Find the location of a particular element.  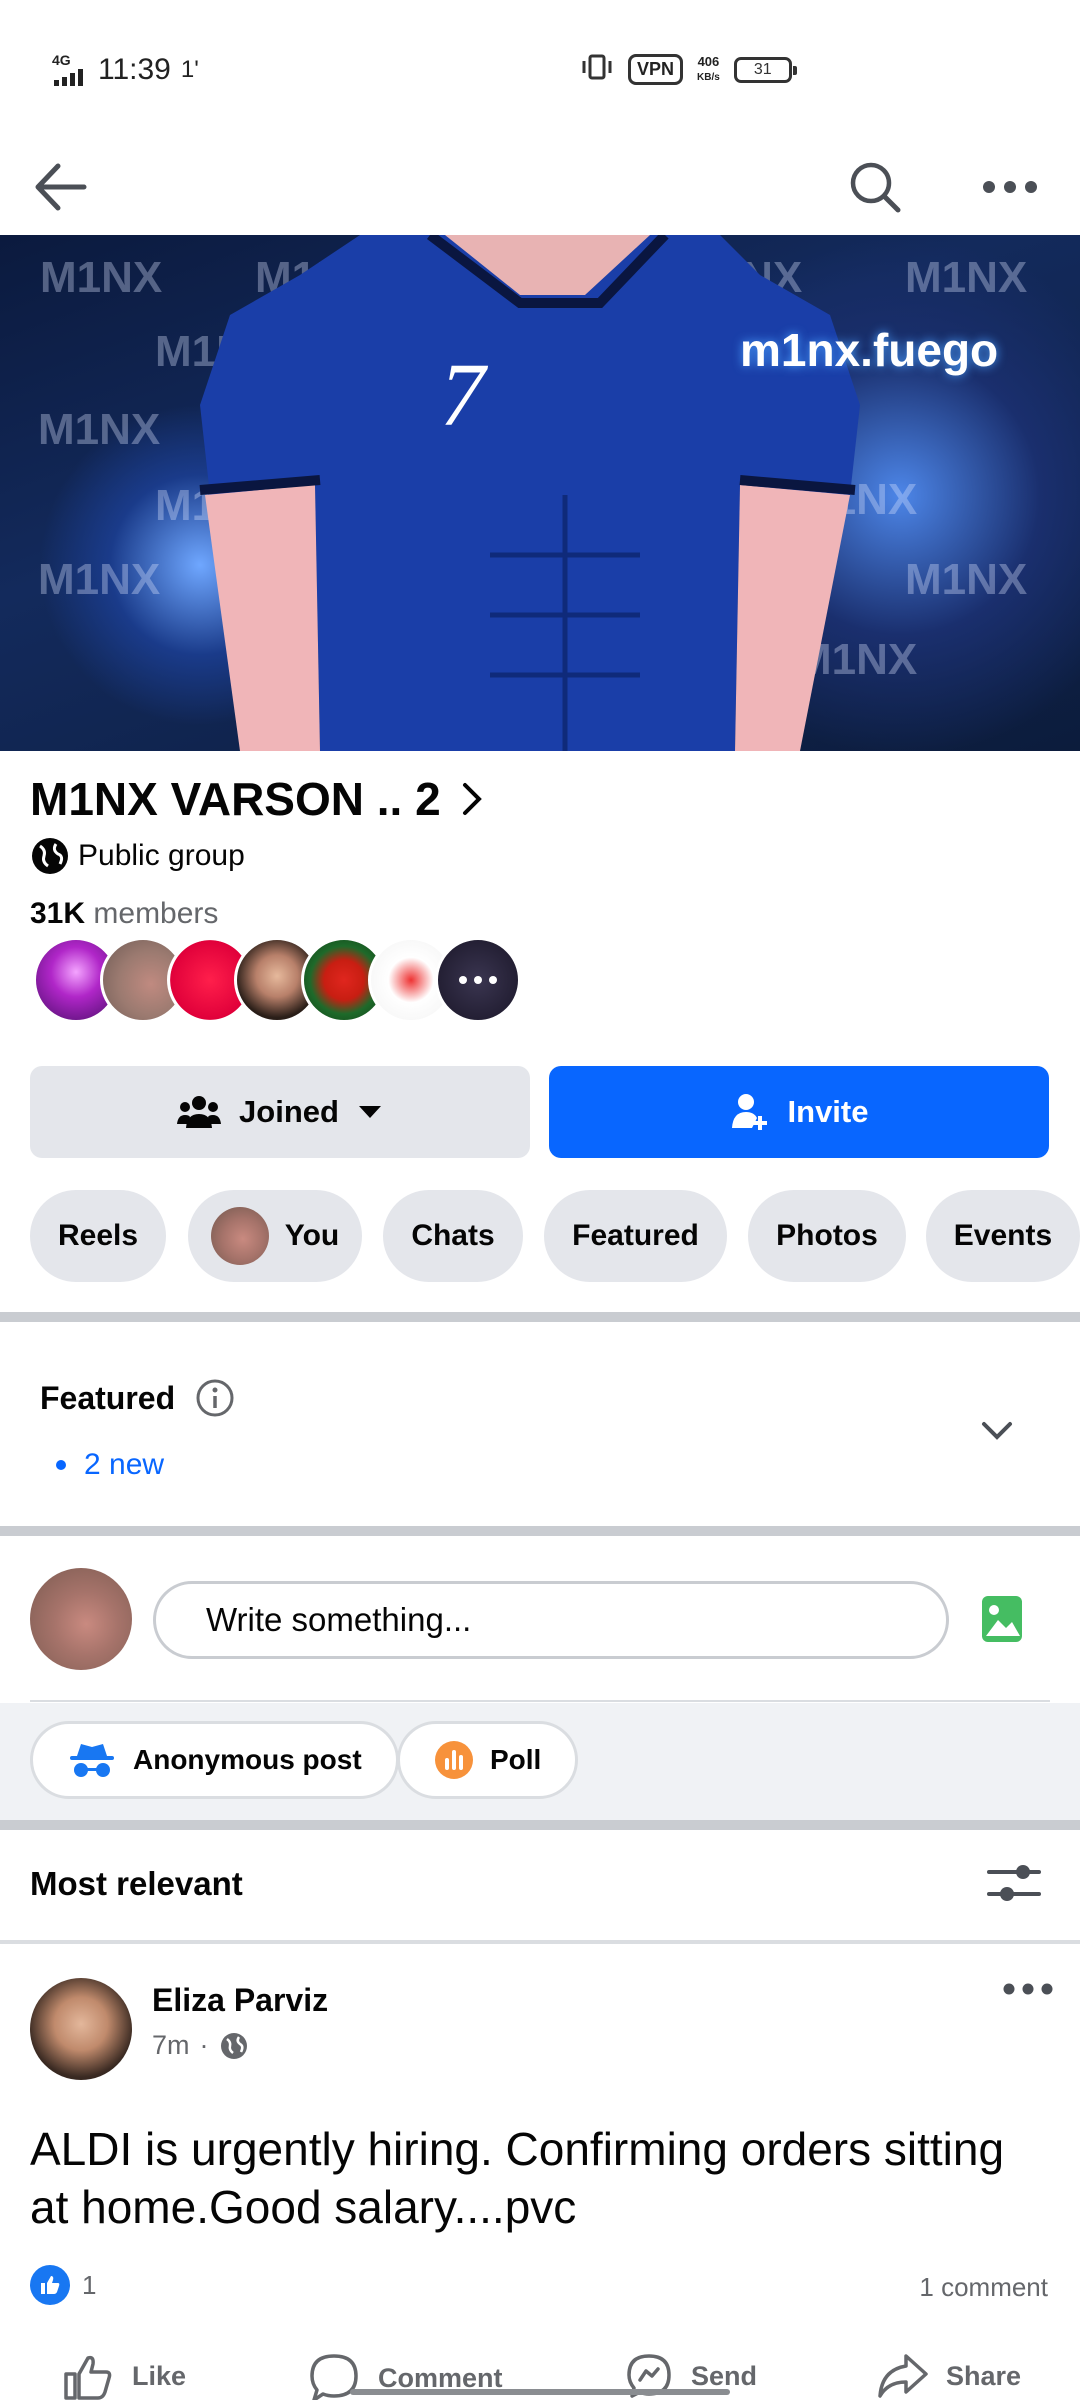

tab-photos: Photos is located at coordinates (827, 1236).